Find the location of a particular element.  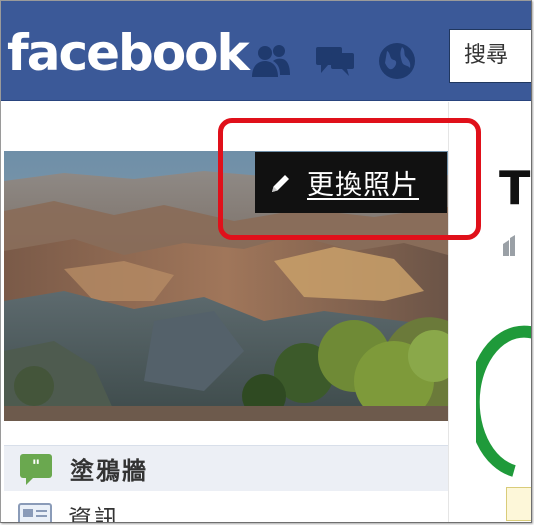

profile-logo-partial is located at coordinates (503, 401).